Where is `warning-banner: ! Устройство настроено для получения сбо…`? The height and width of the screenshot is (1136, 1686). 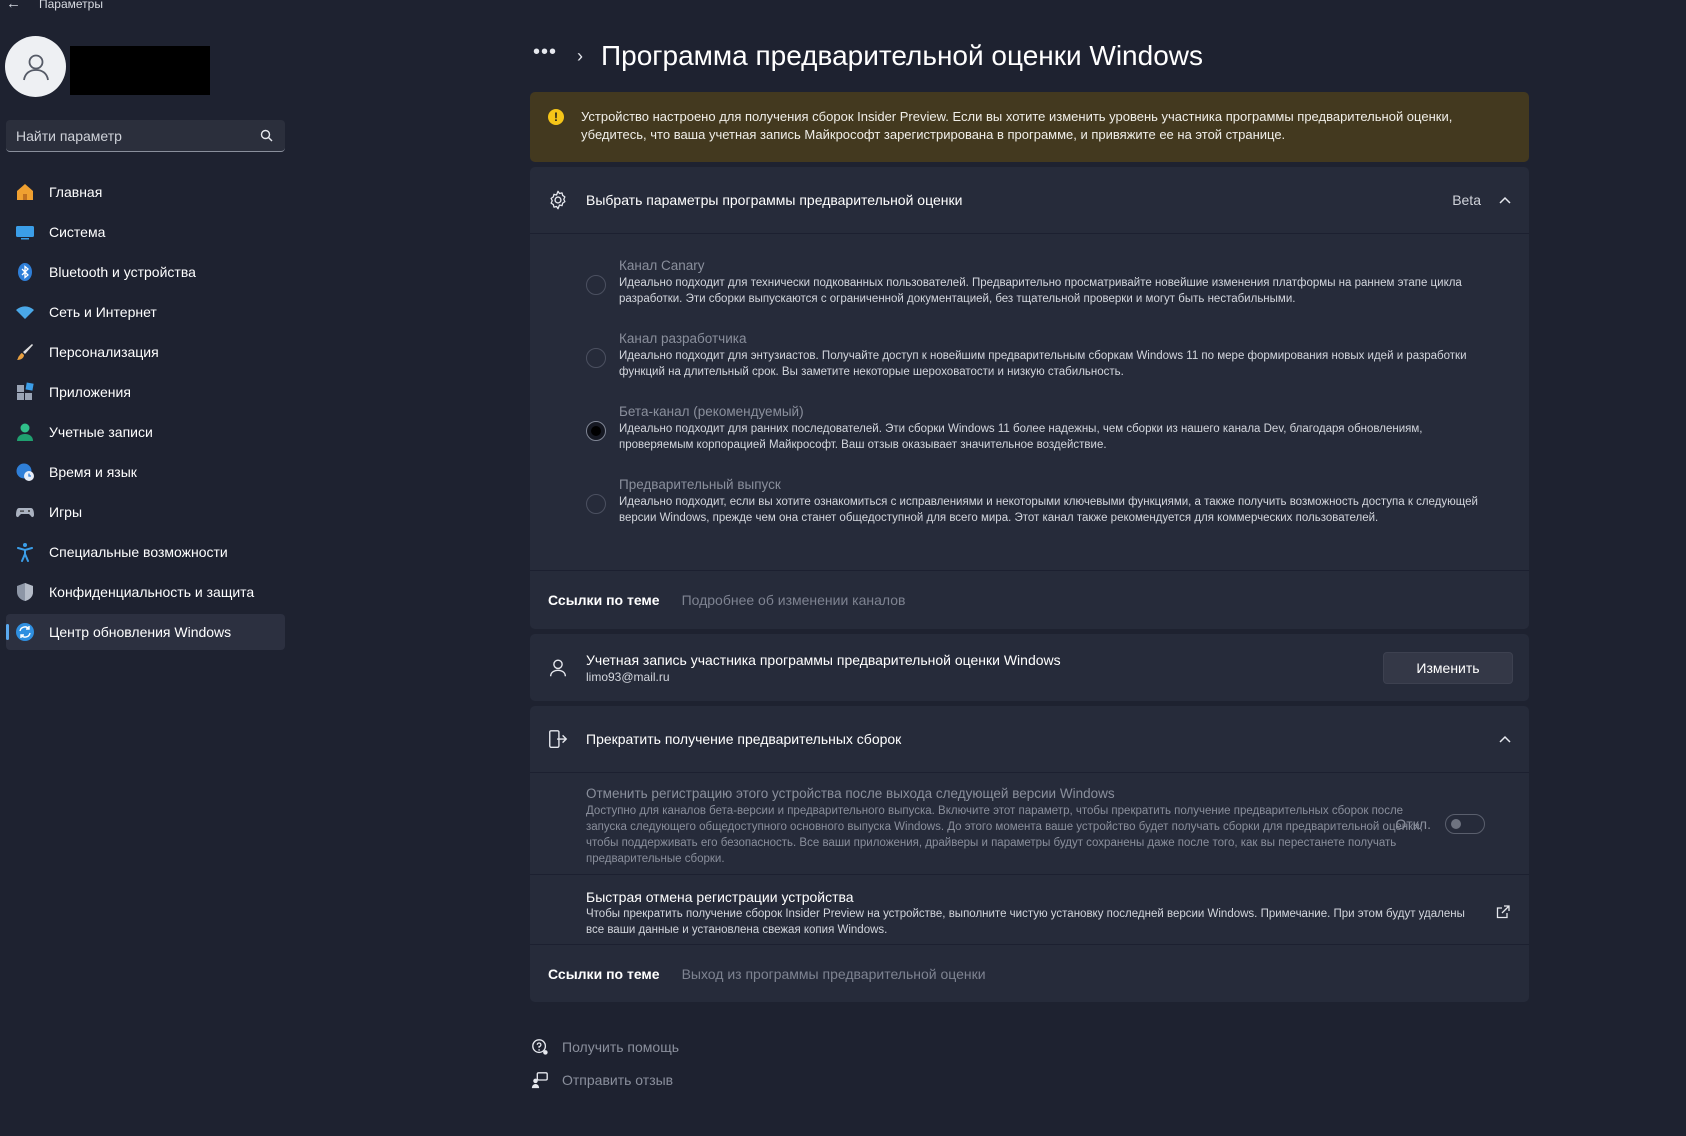
warning-banner: ! Устройство настроено для получения сбо… is located at coordinates (1029, 127).